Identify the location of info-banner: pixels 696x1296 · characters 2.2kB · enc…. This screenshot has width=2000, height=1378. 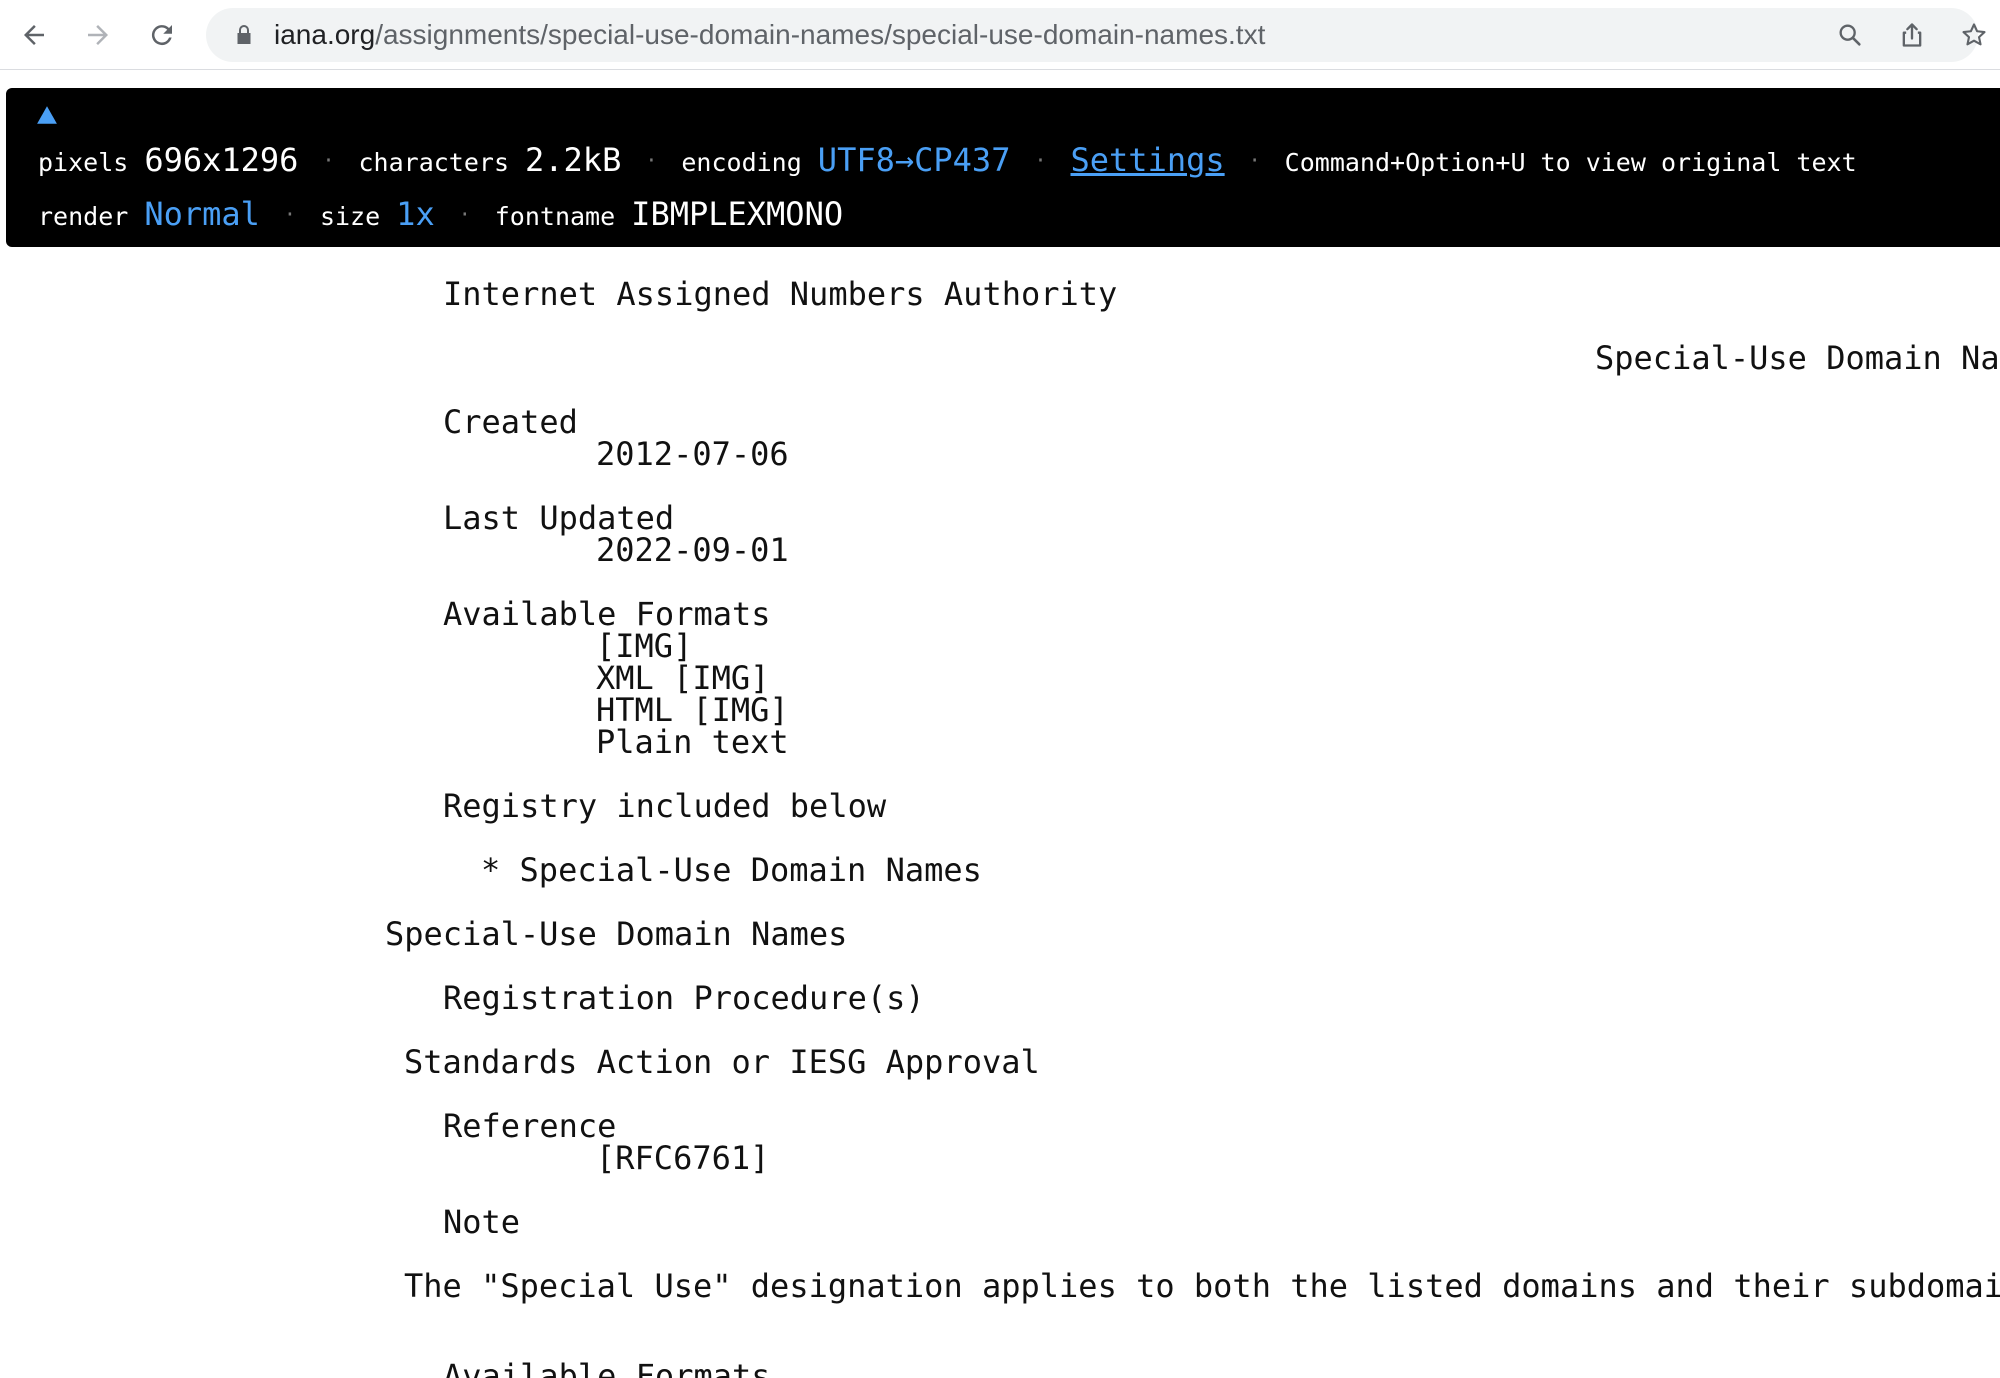
(1003, 167).